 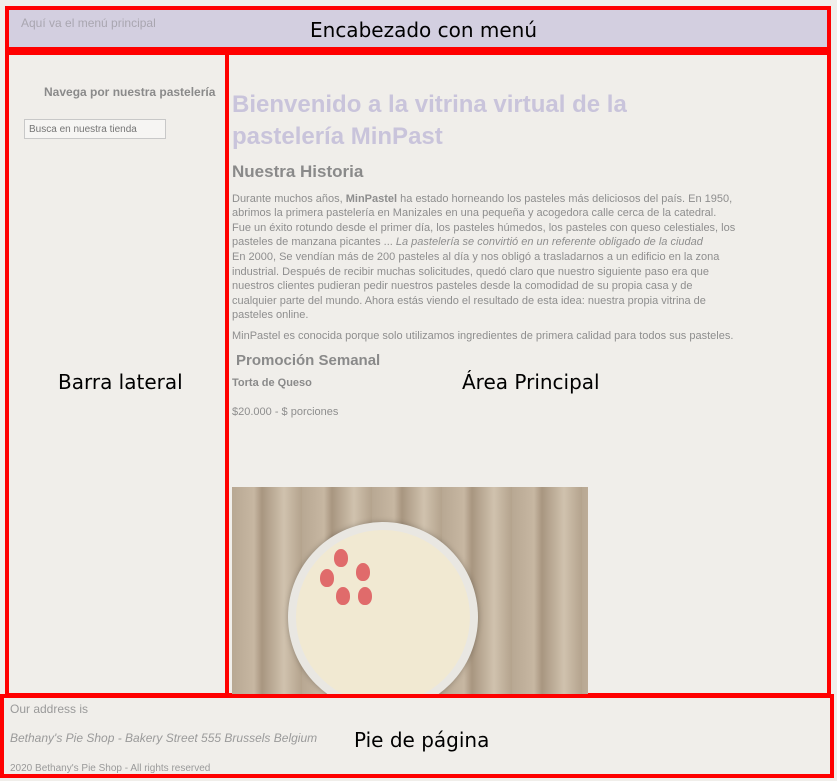 I want to click on footer-region-label: Pie de página, so click(x=422, y=740).